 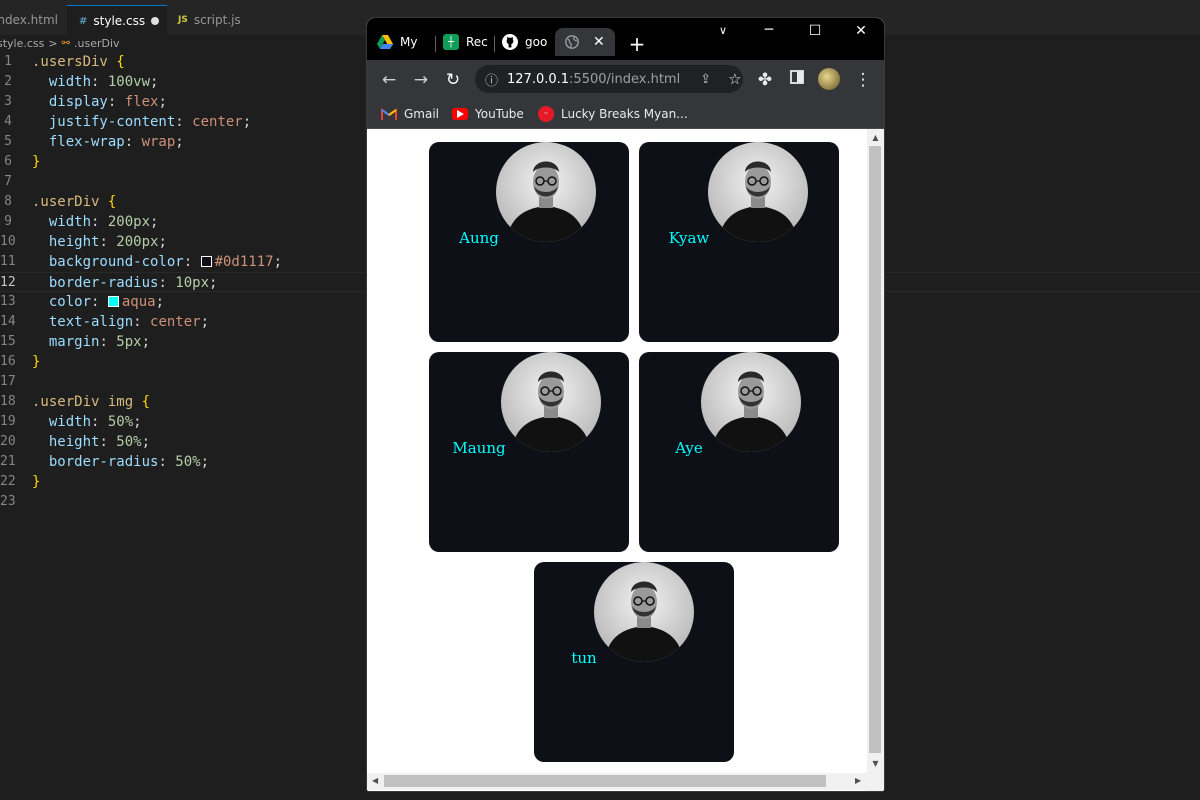 I want to click on share-icon: ⇪, so click(x=705, y=79).